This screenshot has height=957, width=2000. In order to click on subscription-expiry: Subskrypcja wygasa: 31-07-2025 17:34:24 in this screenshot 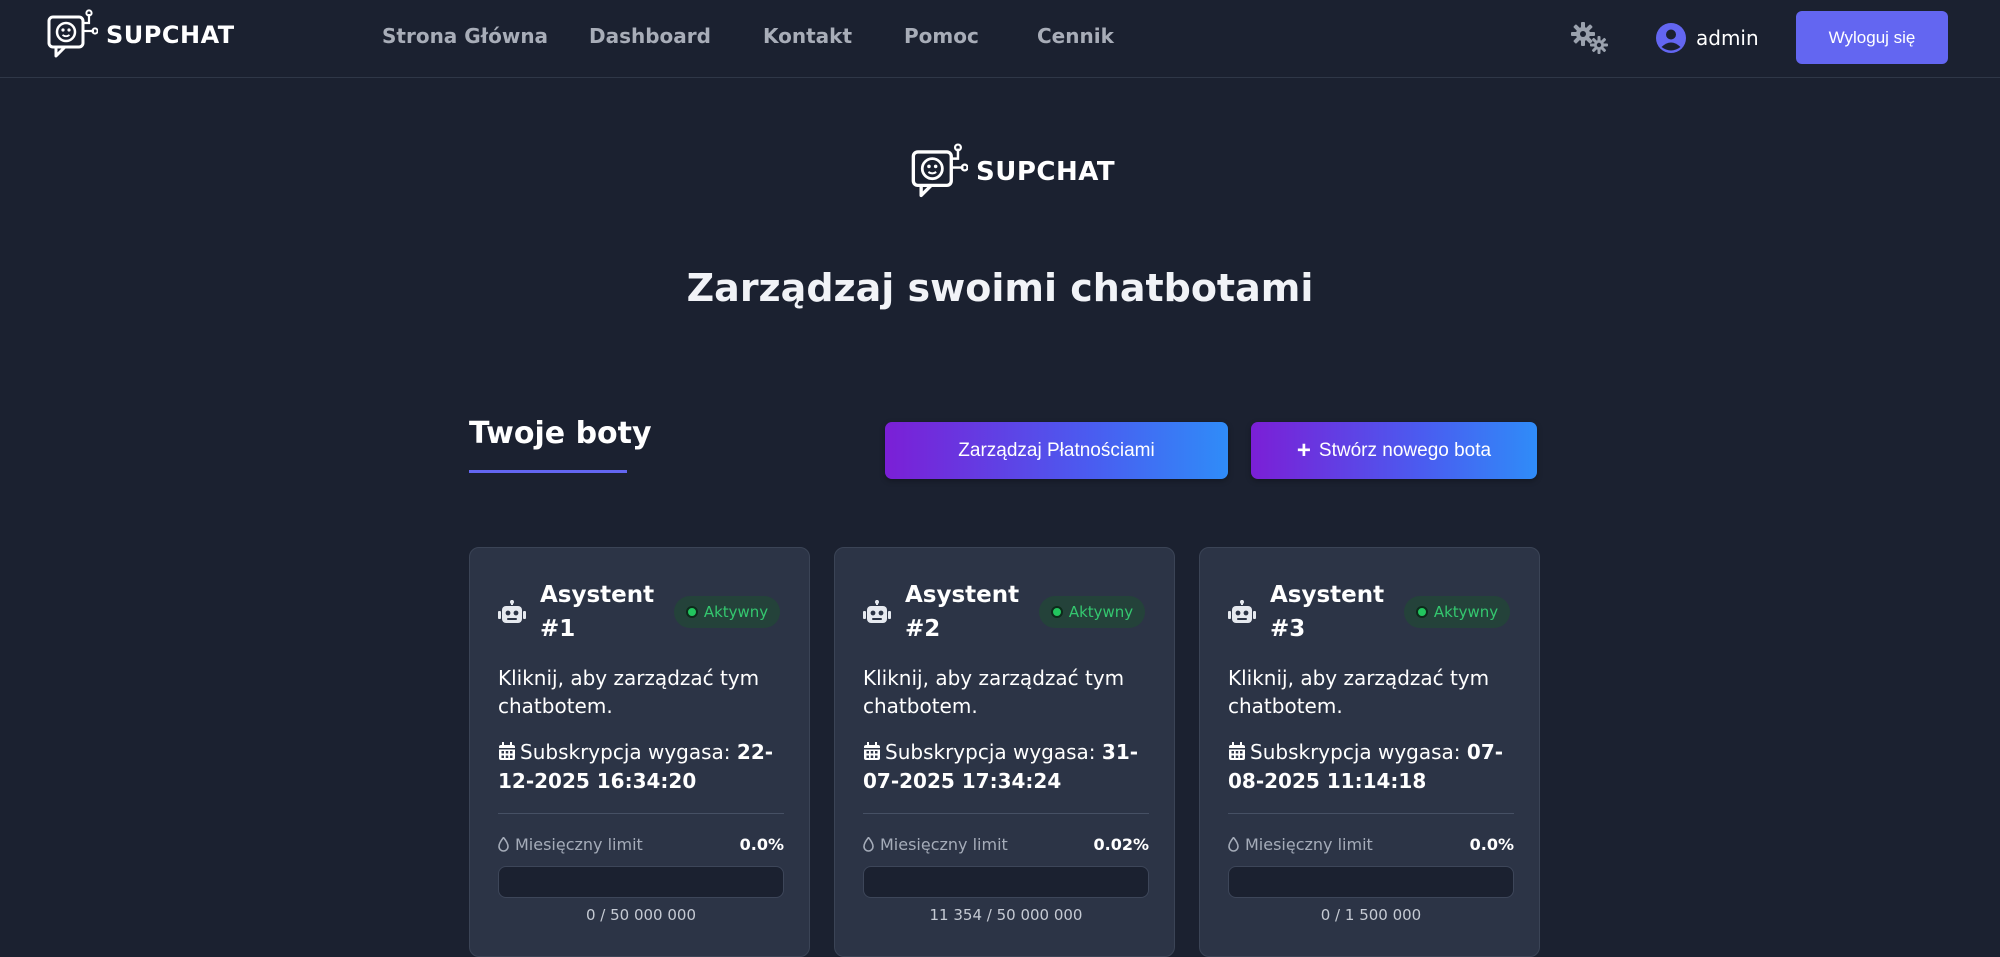, I will do `click(1006, 767)`.